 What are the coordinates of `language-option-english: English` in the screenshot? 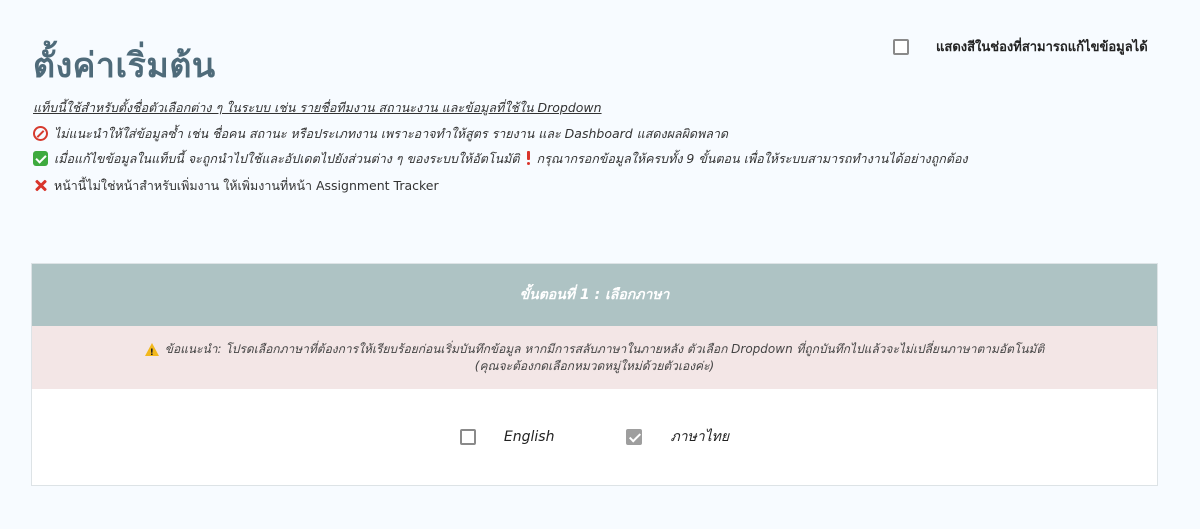 It's located at (507, 437).